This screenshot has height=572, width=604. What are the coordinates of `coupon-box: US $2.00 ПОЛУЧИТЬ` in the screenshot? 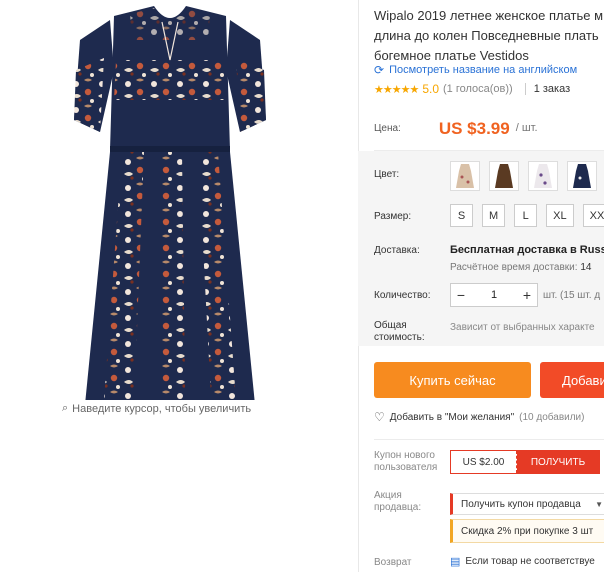 It's located at (525, 462).